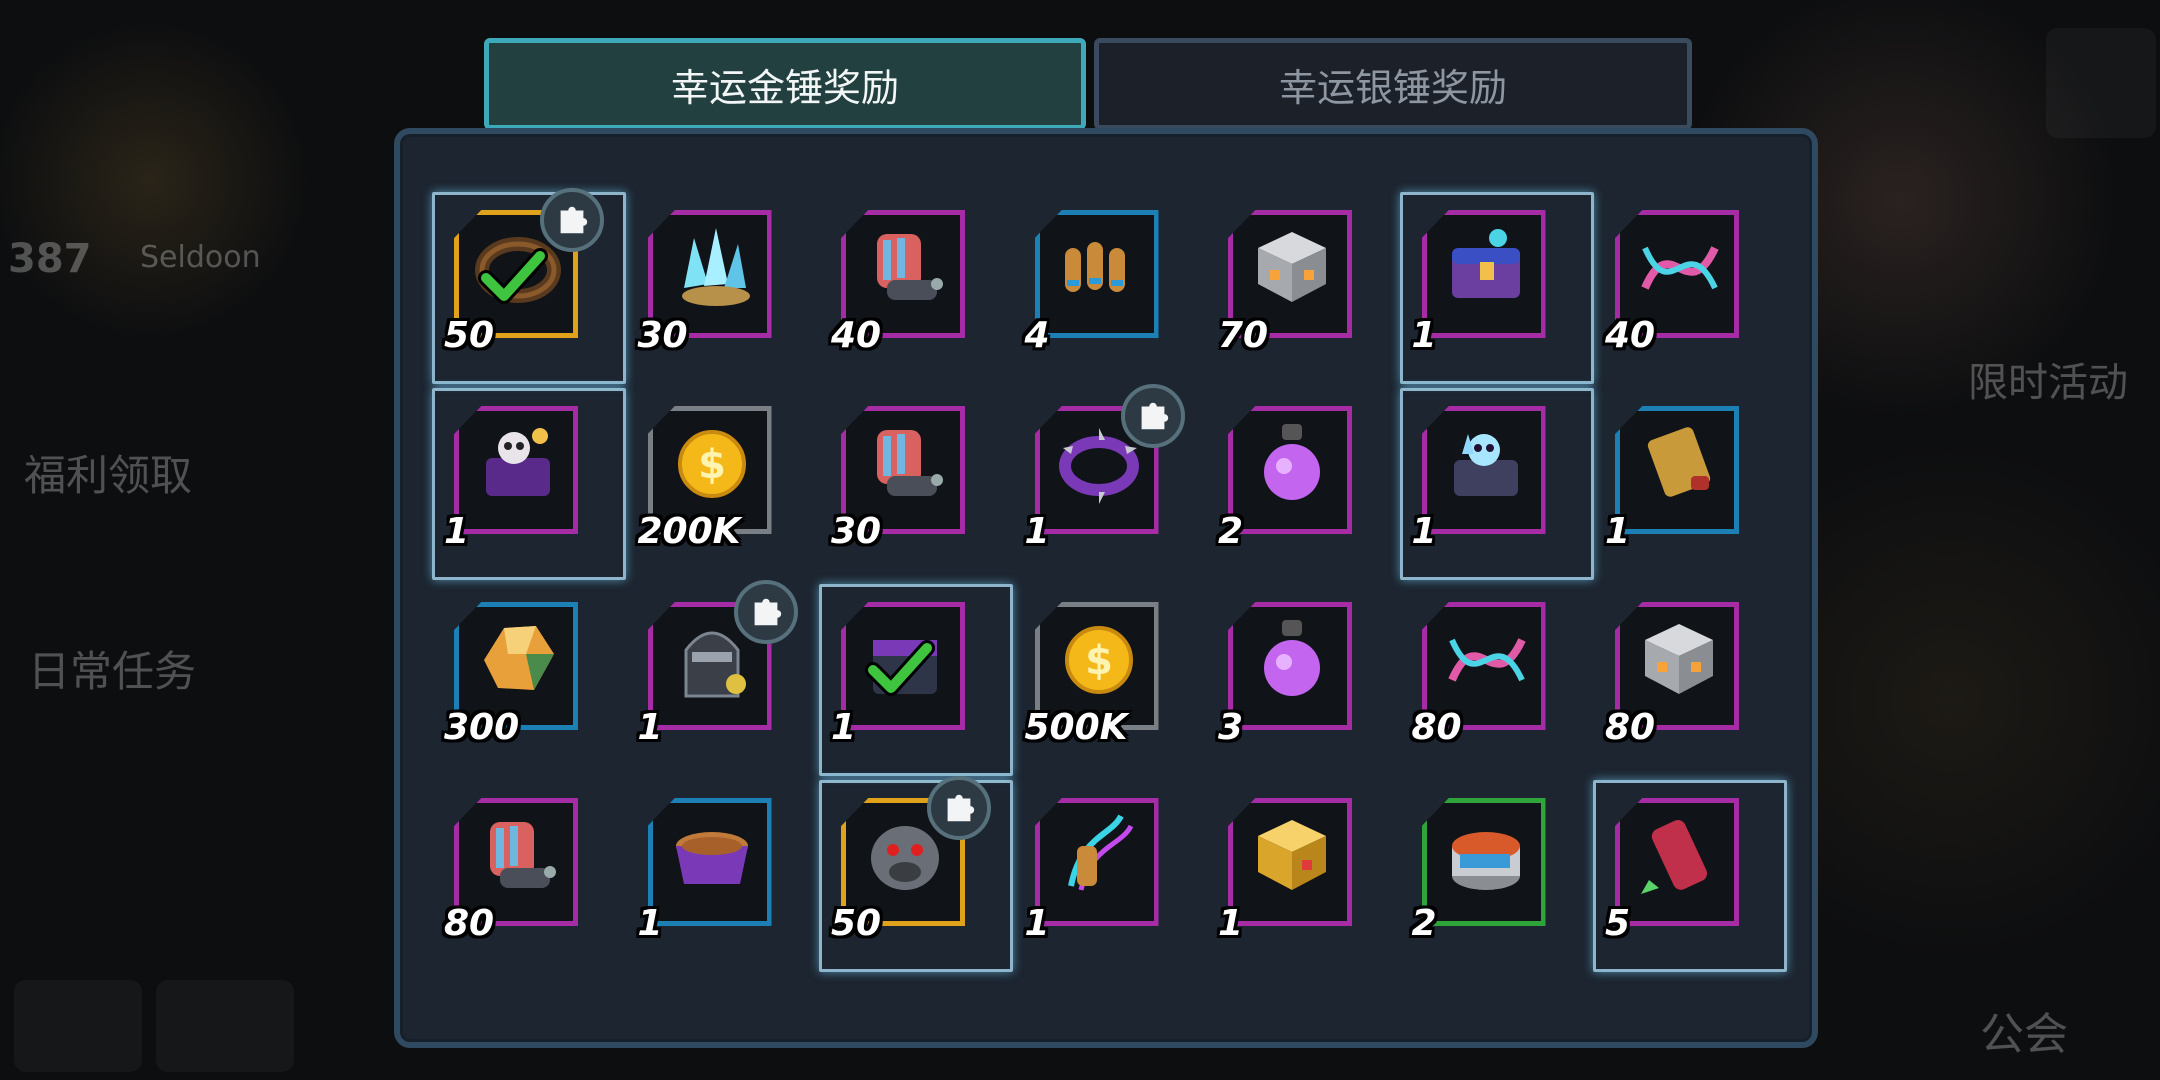 This screenshot has width=2160, height=1080. What do you see at coordinates (2024, 1034) in the screenshot?
I see `bg-guild: 公会` at bounding box center [2024, 1034].